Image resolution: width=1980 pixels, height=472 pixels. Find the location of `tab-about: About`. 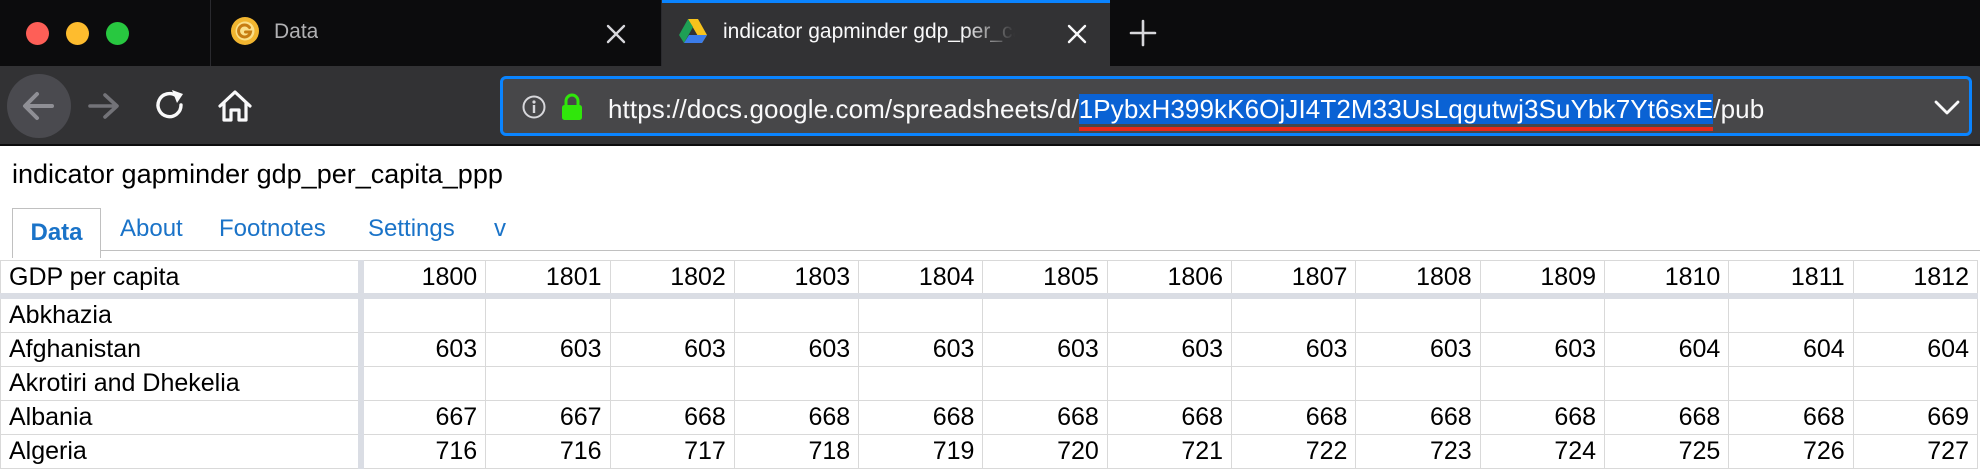

tab-about: About is located at coordinates (151, 229).